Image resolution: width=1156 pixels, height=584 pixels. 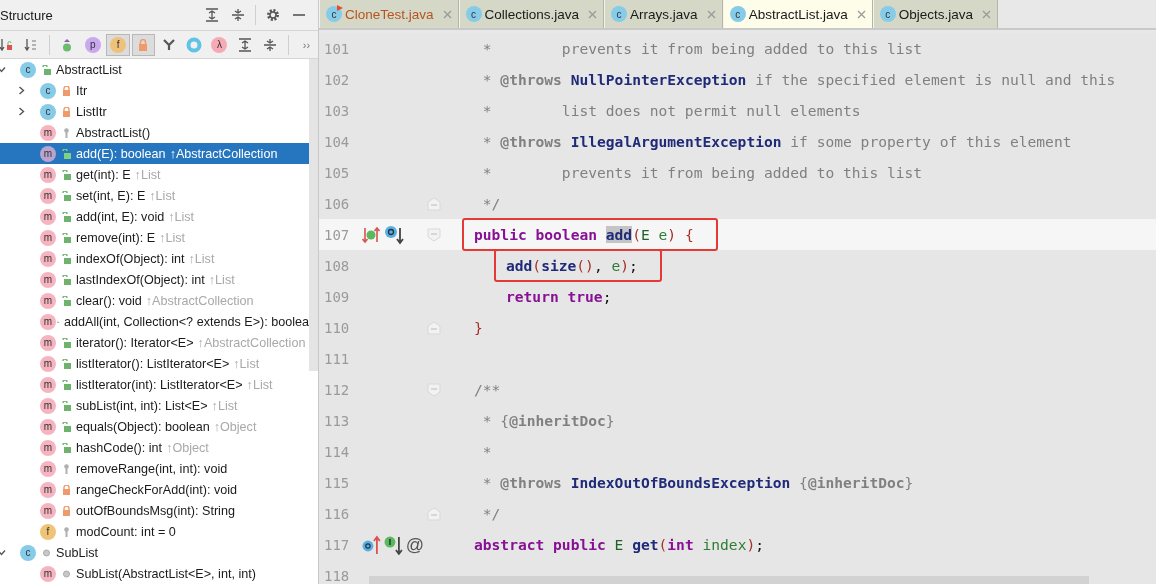 I want to click on implements-icon, so click(x=372, y=234).